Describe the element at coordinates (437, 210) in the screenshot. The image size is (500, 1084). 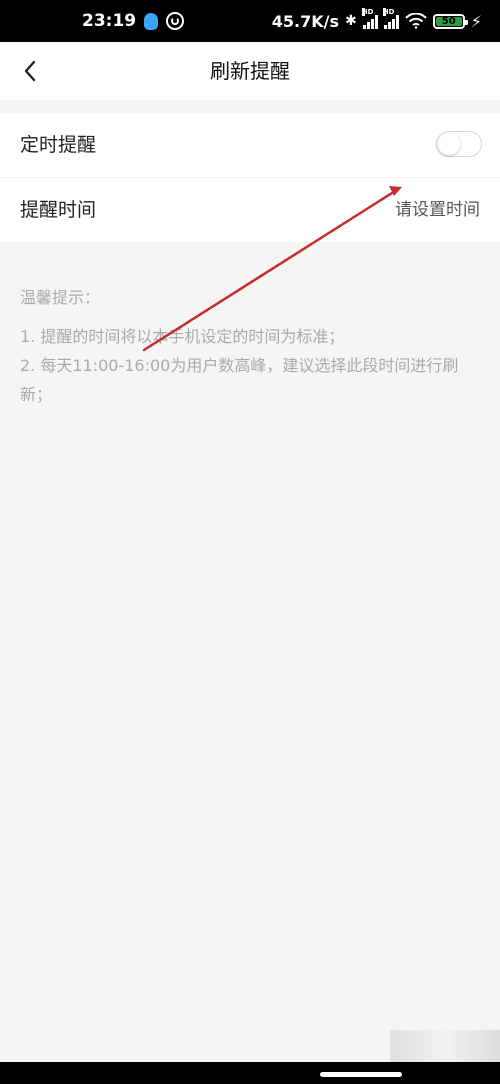
I see `reminder-time-value: 请设置时间` at that location.